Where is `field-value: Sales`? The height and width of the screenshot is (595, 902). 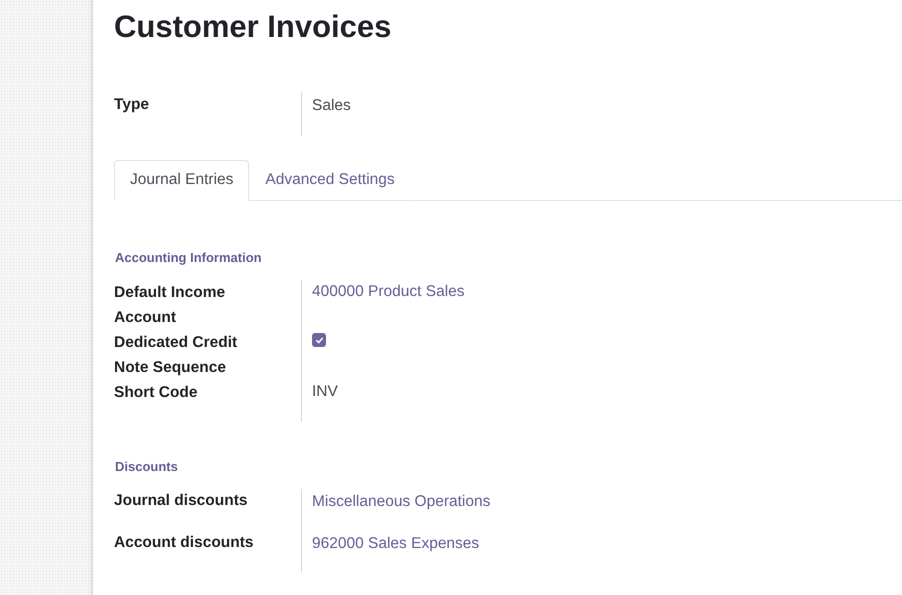
field-value: Sales is located at coordinates (331, 105).